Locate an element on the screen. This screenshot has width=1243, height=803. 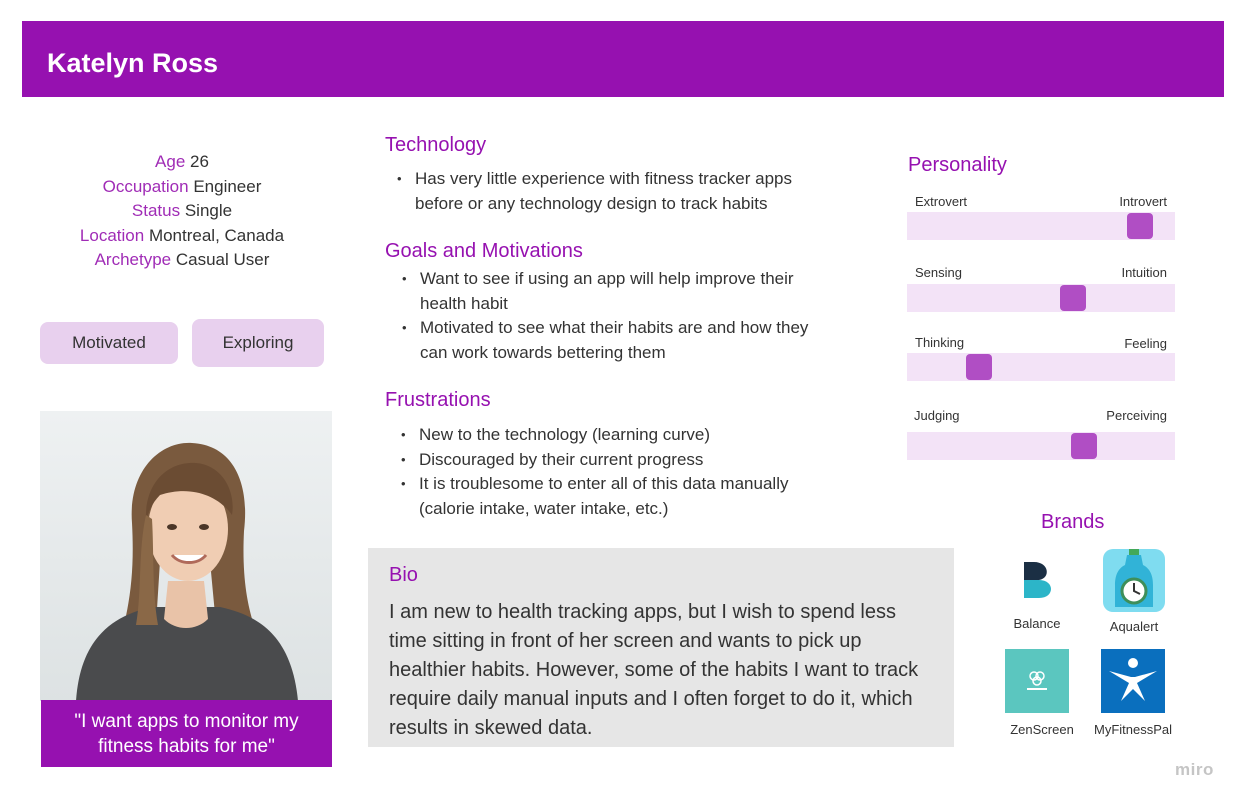
frustrations-title: Frustrations is located at coordinates (438, 400).